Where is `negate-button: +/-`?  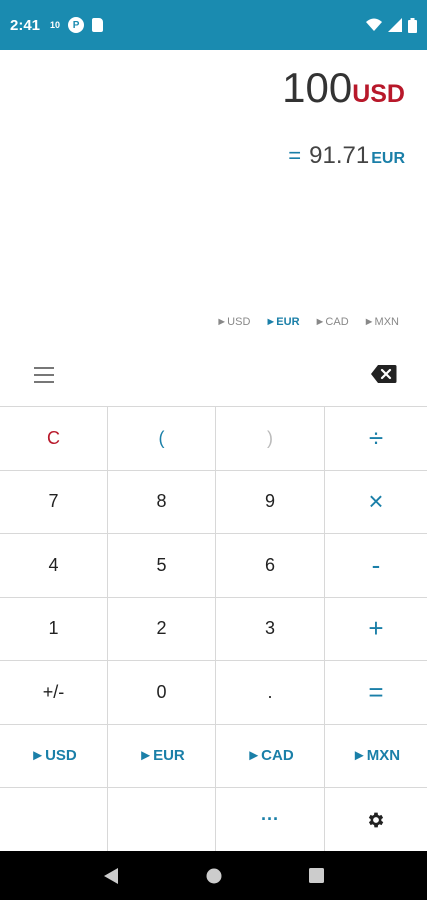
negate-button: +/- is located at coordinates (54, 692).